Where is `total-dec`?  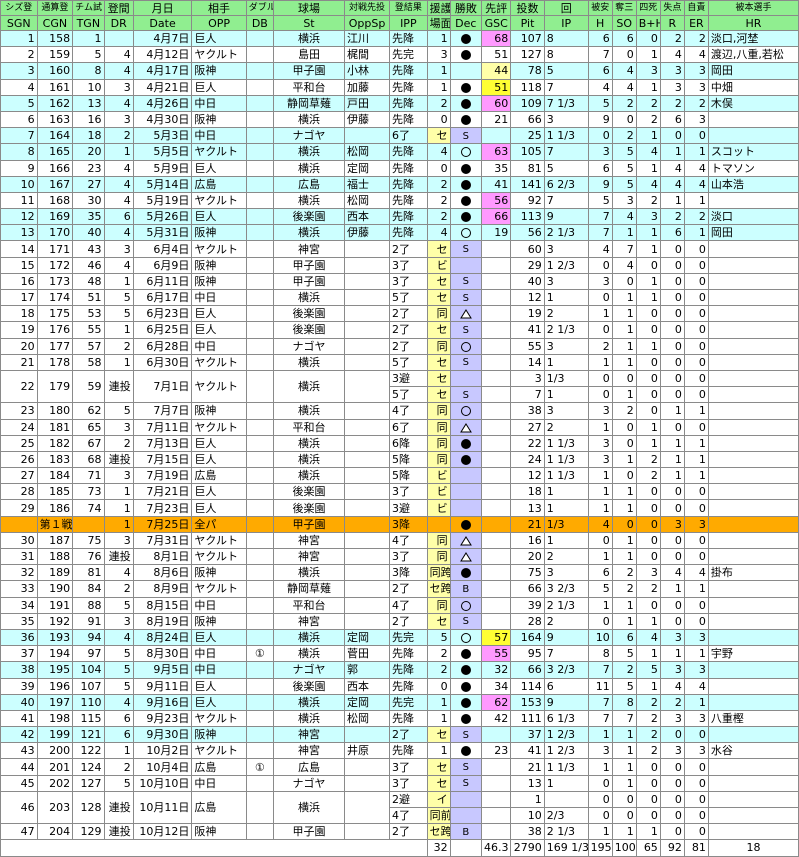
total-dec is located at coordinates (466, 848).